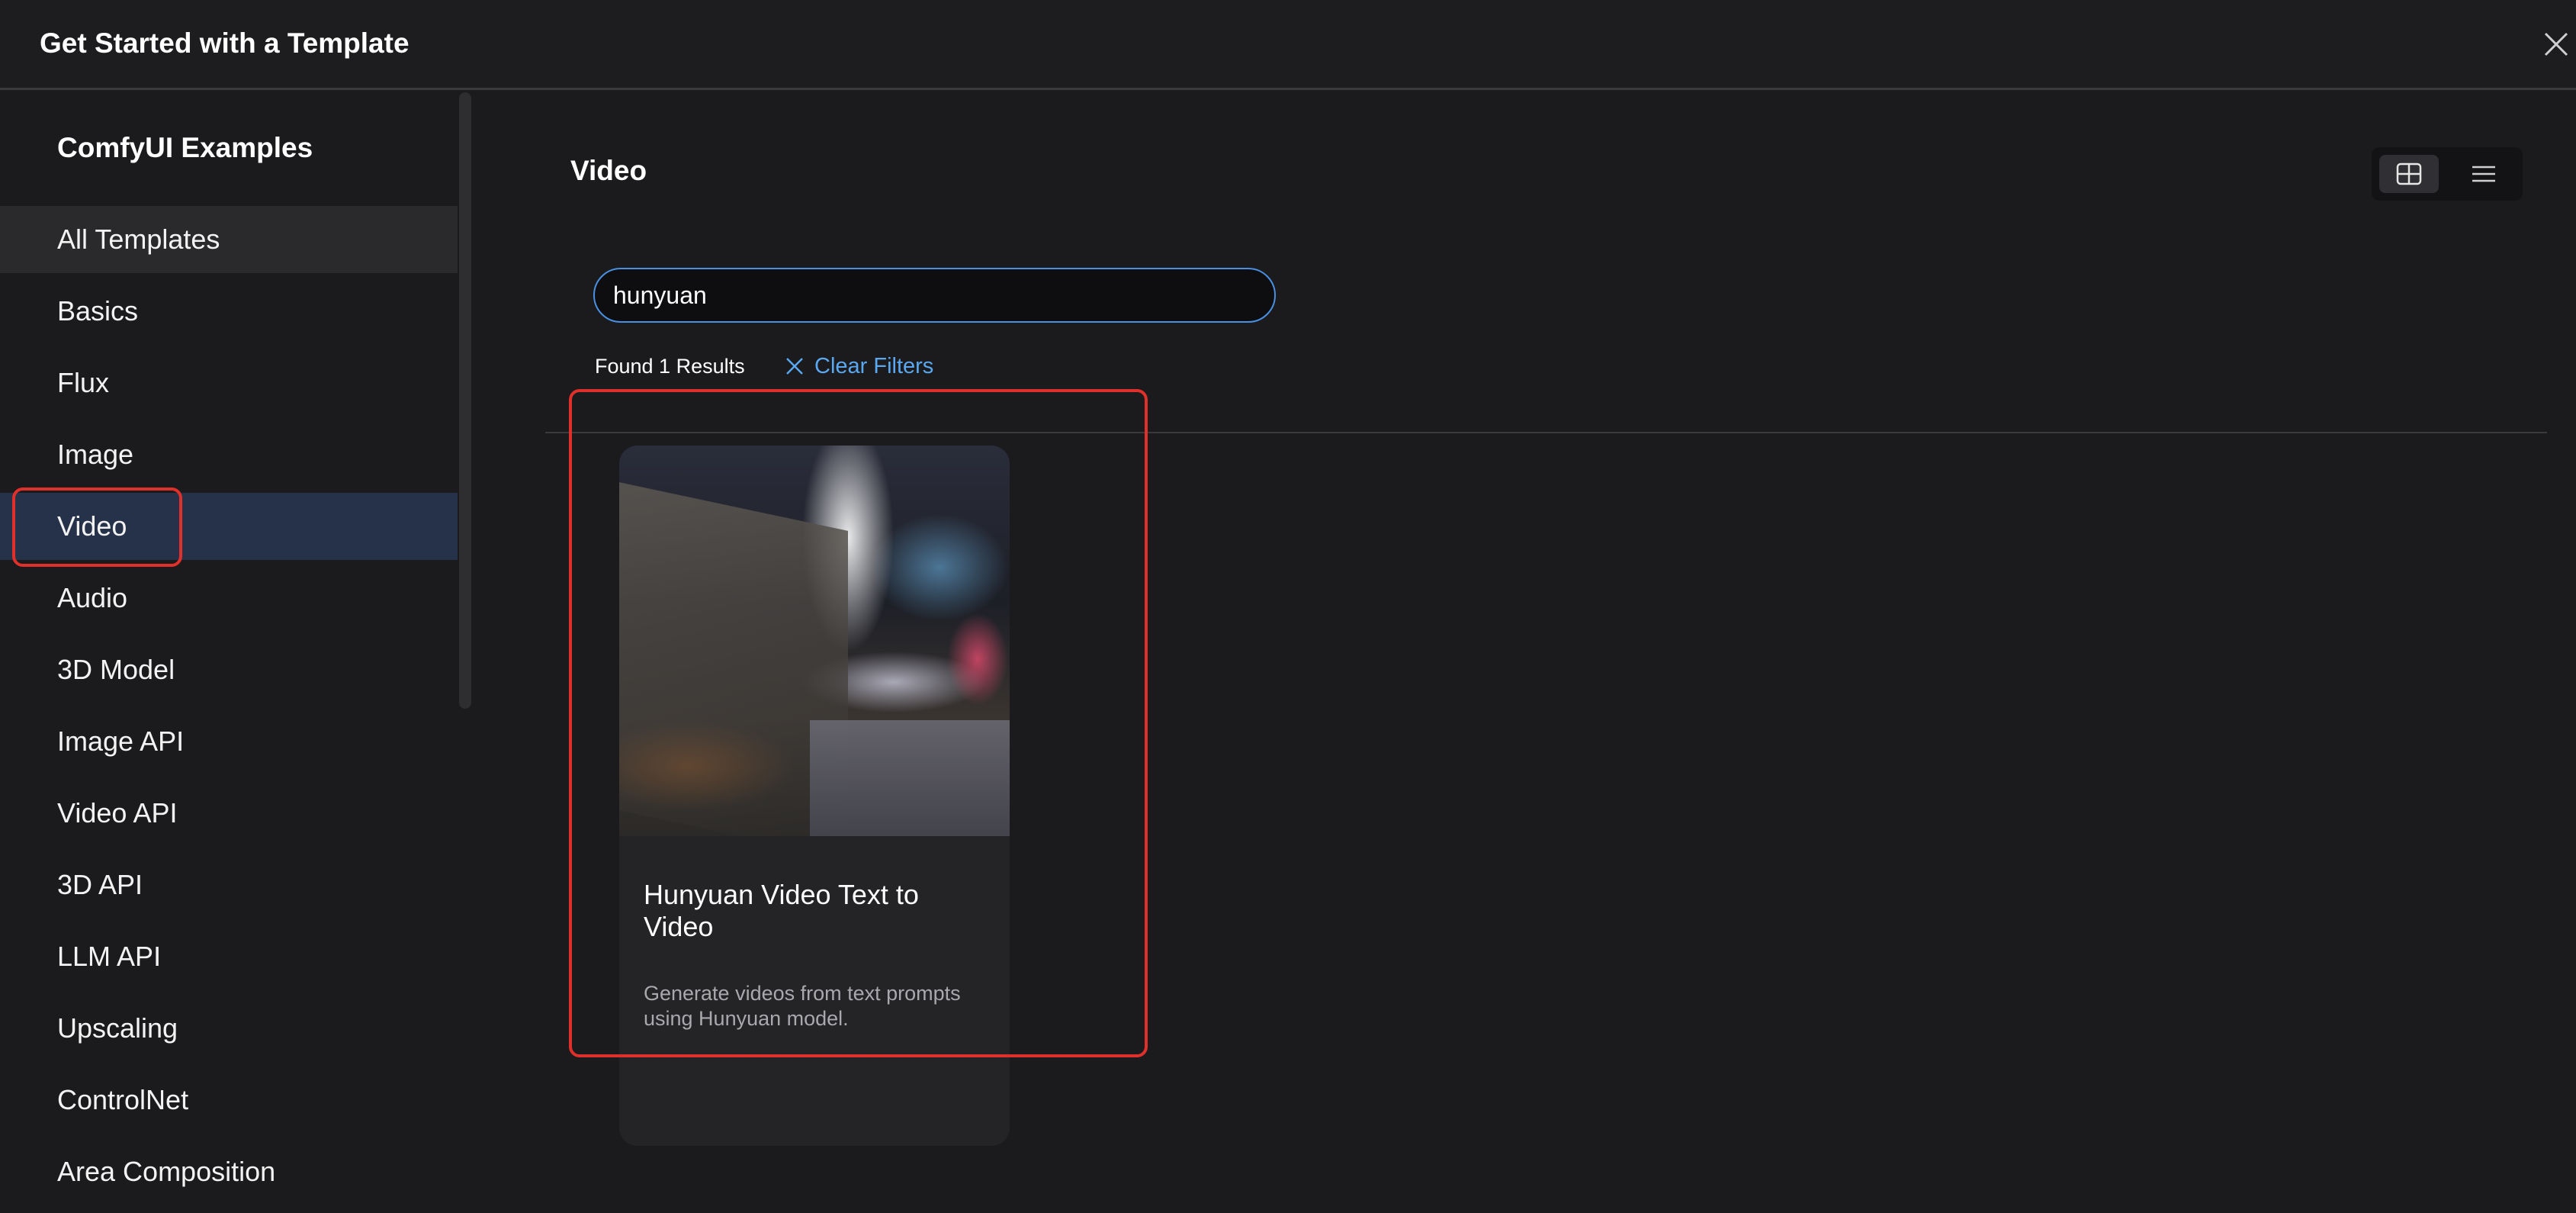 Image resolution: width=2576 pixels, height=1213 pixels. Describe the element at coordinates (229, 814) in the screenshot. I see `sidebar-item-video-api: Video API` at that location.